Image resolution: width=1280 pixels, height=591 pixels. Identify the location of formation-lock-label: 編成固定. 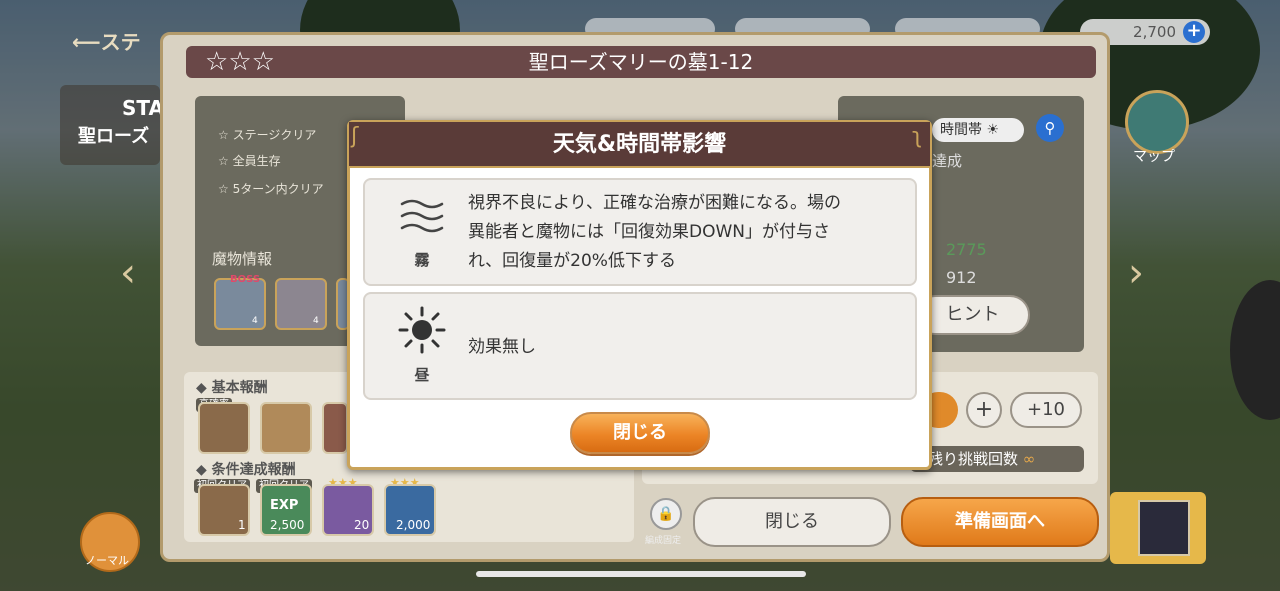
(663, 541).